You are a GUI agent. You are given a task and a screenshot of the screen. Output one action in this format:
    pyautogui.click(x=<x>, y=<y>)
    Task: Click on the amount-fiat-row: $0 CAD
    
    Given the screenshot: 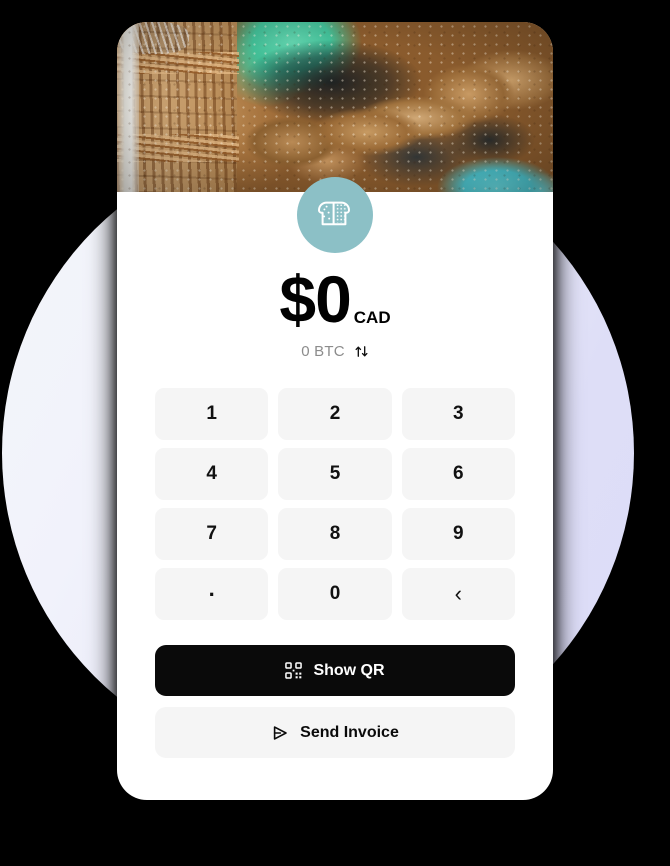 What is the action you would take?
    pyautogui.click(x=334, y=299)
    